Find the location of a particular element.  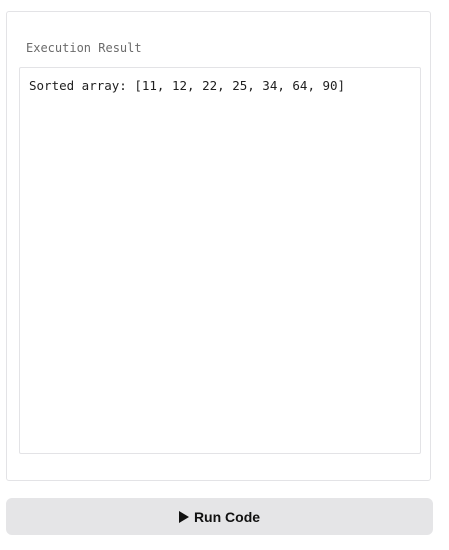

run-code-label: Run Code is located at coordinates (227, 516).